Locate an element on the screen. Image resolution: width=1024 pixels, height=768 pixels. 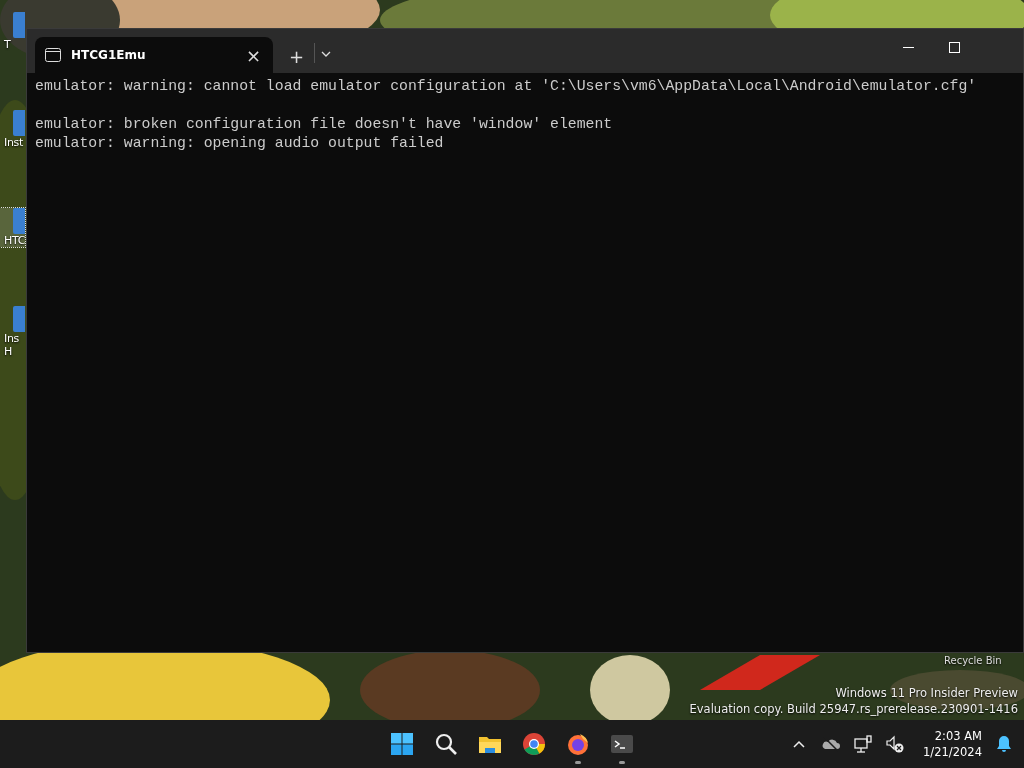
new-tab-button: + is located at coordinates (297, 56).